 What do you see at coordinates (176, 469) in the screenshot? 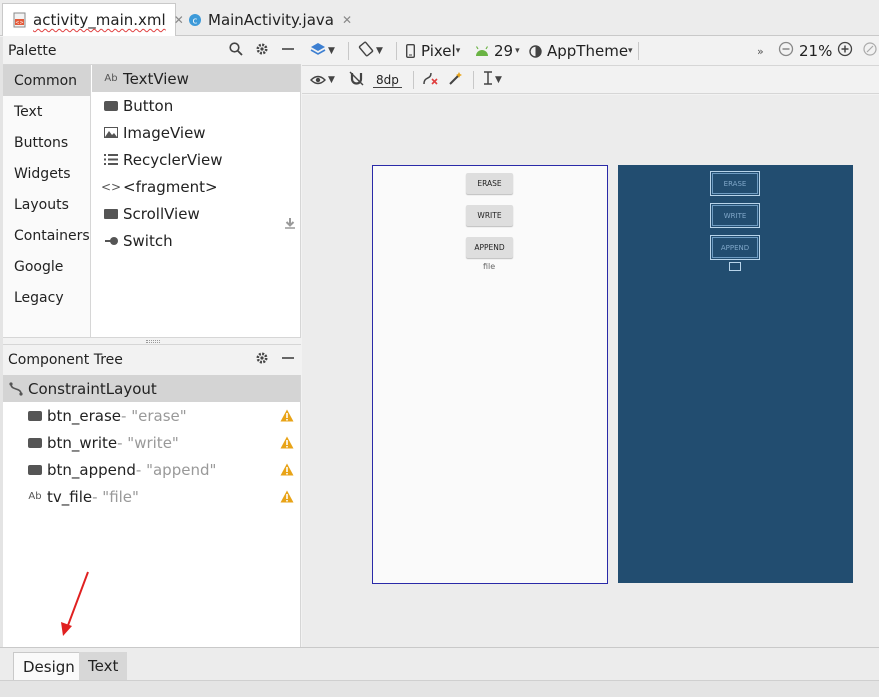
I see `tree-item-text: - "append"` at bounding box center [176, 469].